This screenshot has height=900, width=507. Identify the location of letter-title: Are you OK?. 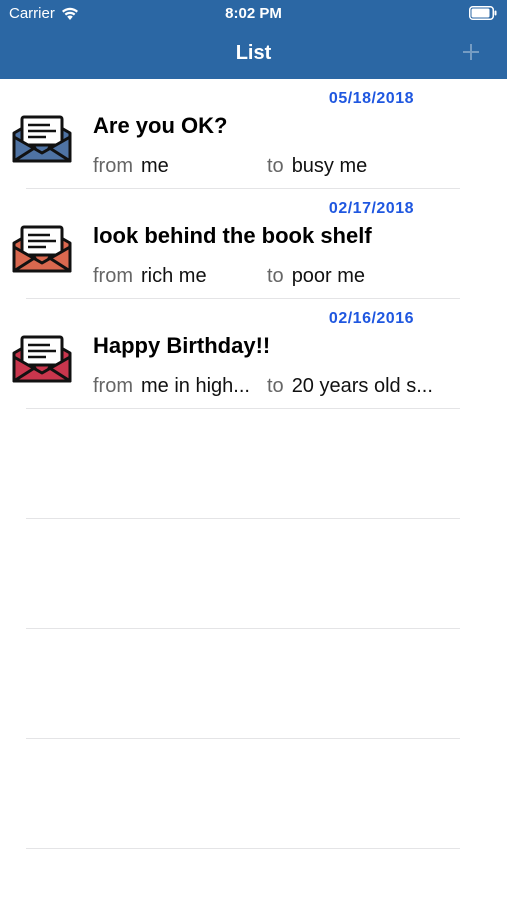
(160, 125).